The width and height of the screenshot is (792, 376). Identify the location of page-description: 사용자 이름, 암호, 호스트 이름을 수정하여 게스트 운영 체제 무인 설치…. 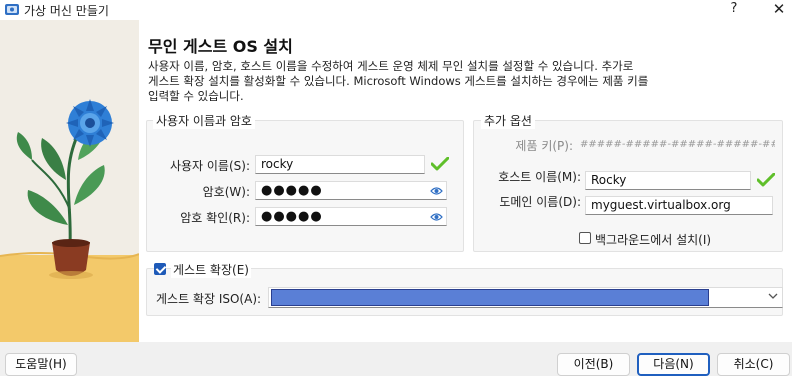
(398, 81).